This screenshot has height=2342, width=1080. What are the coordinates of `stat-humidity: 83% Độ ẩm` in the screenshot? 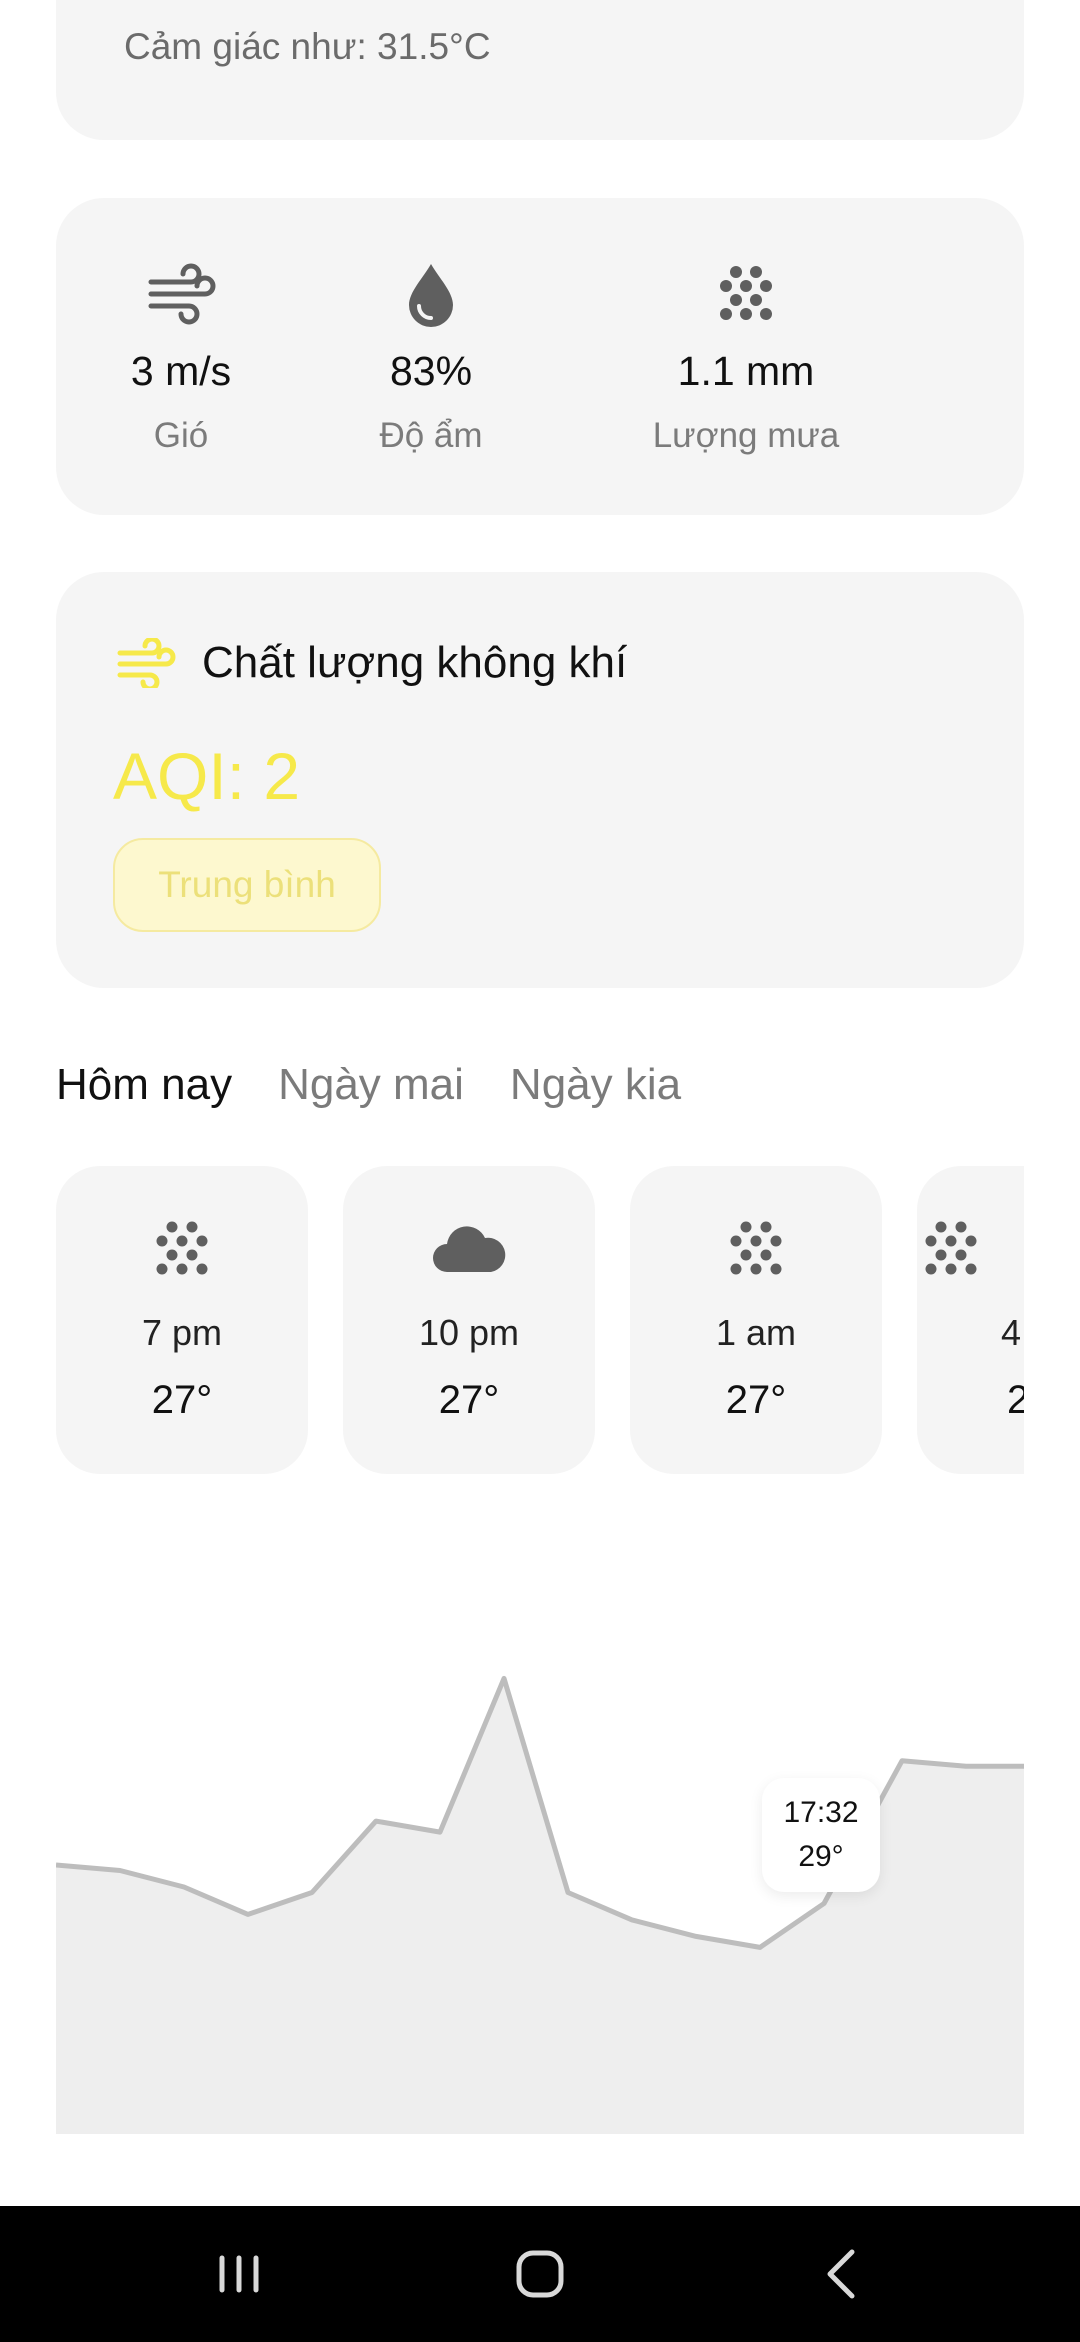 It's located at (431, 356).